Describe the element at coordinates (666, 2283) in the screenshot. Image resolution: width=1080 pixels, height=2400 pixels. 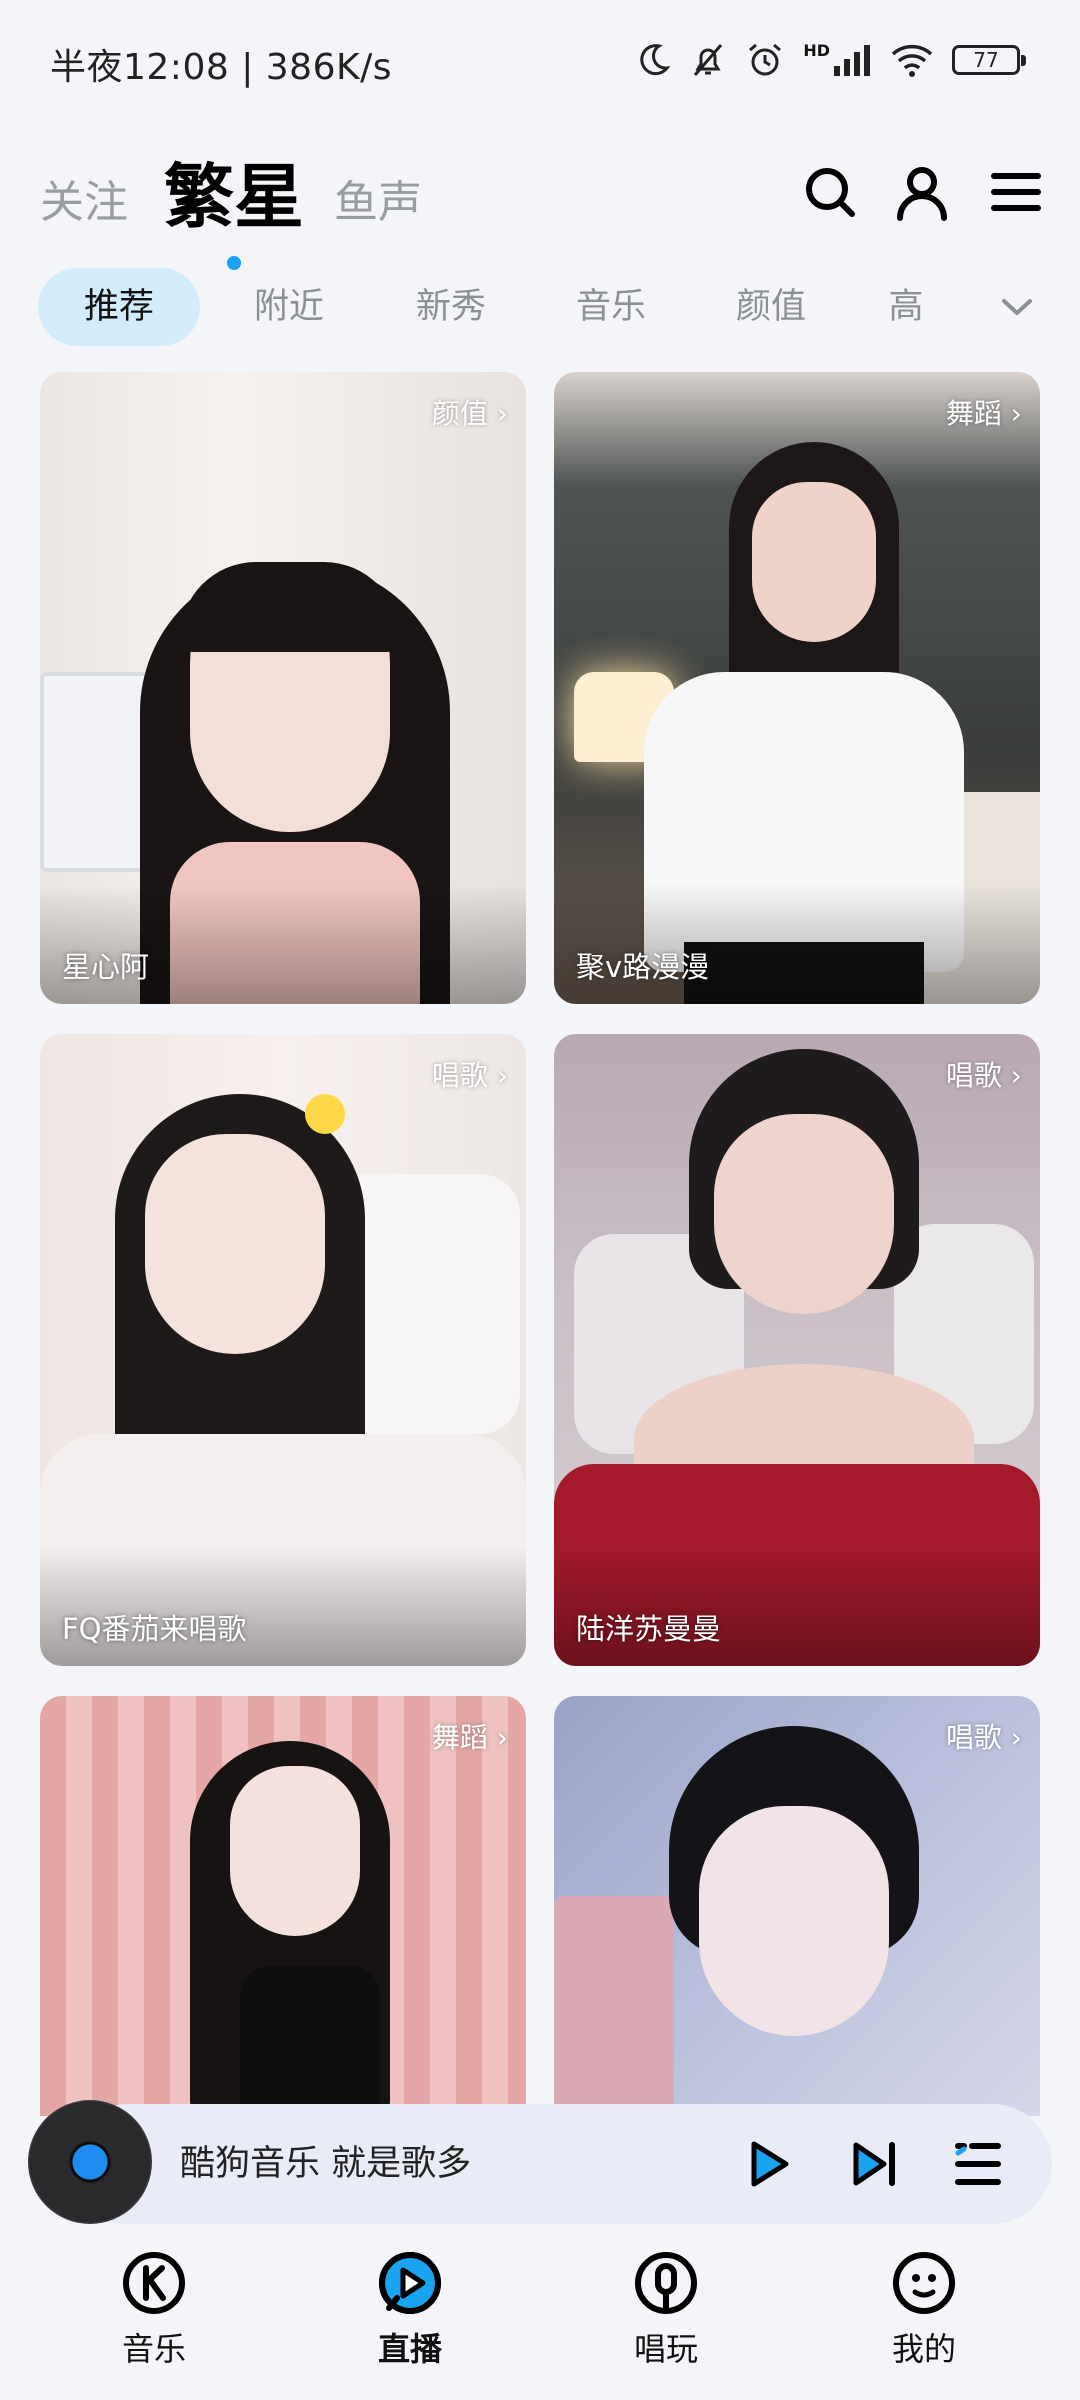
I see `mic-icon` at that location.